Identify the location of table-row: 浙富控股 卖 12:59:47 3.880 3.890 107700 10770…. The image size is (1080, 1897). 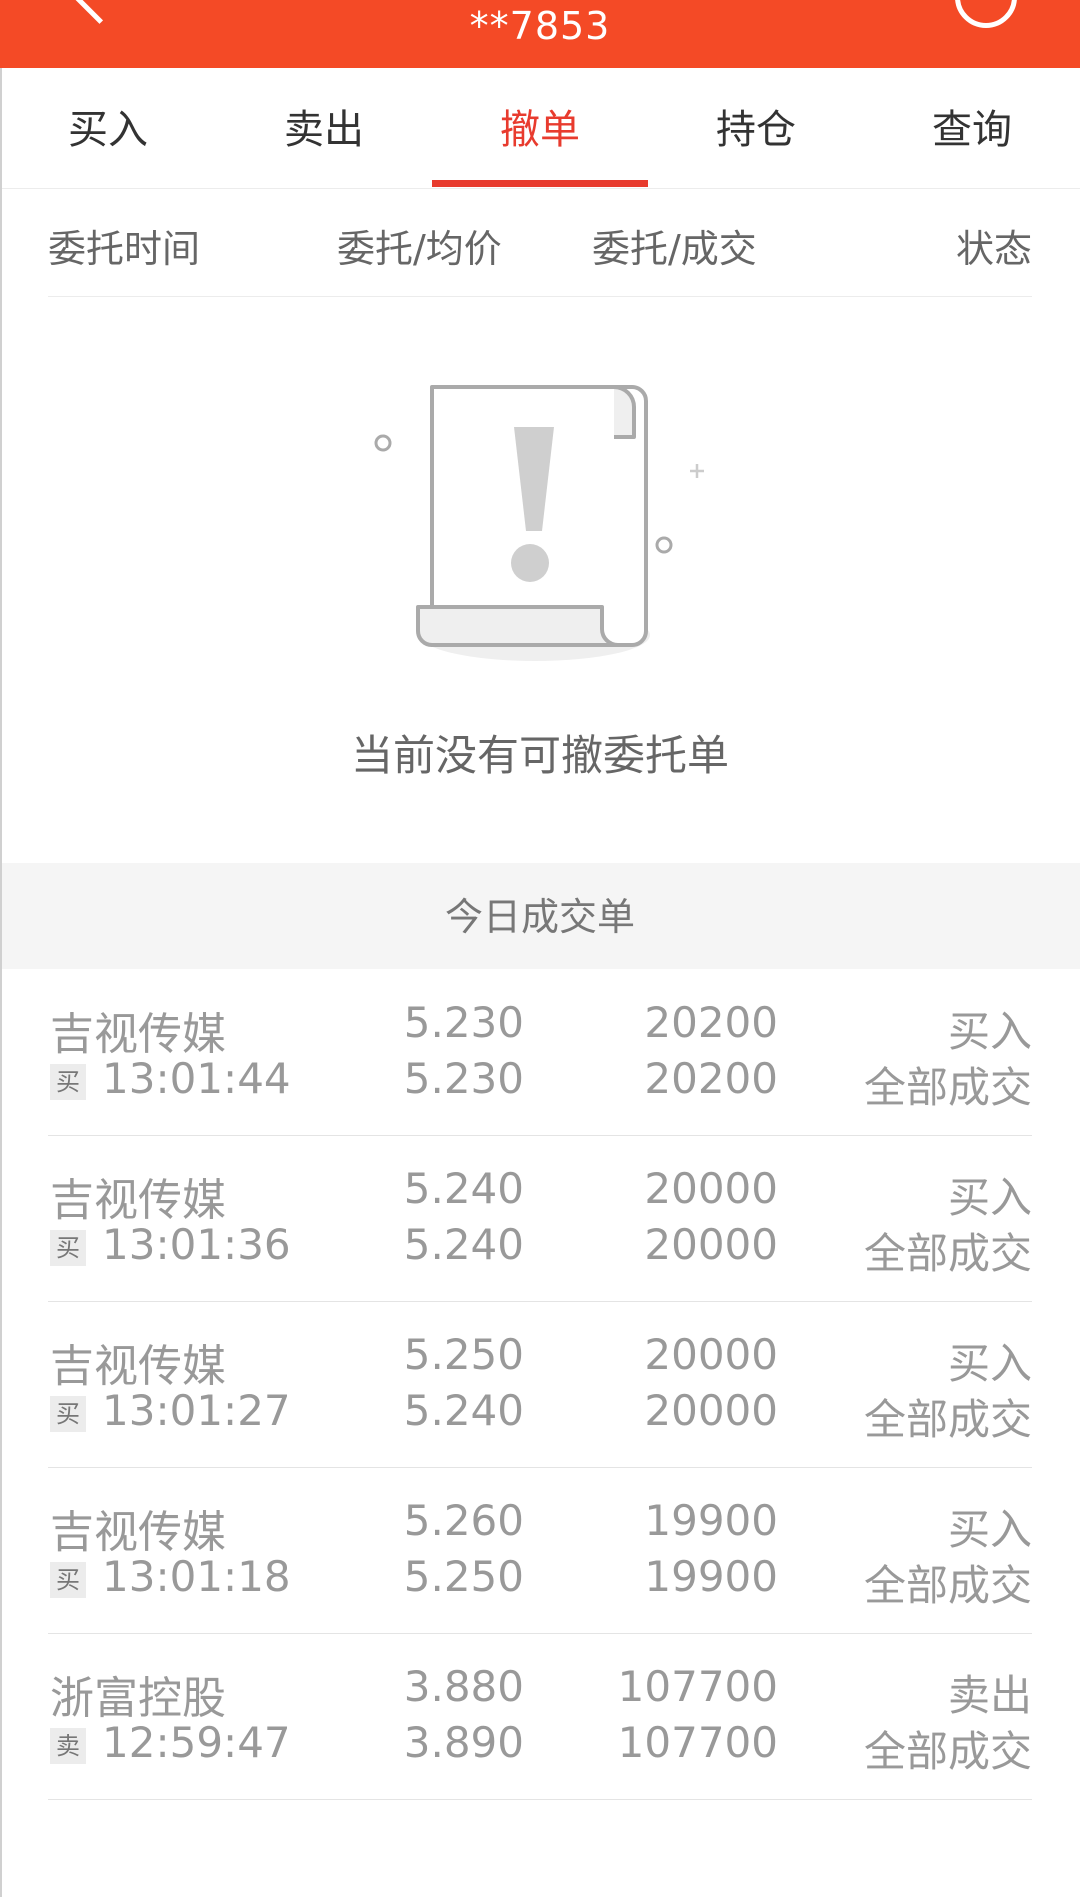
(540, 1717).